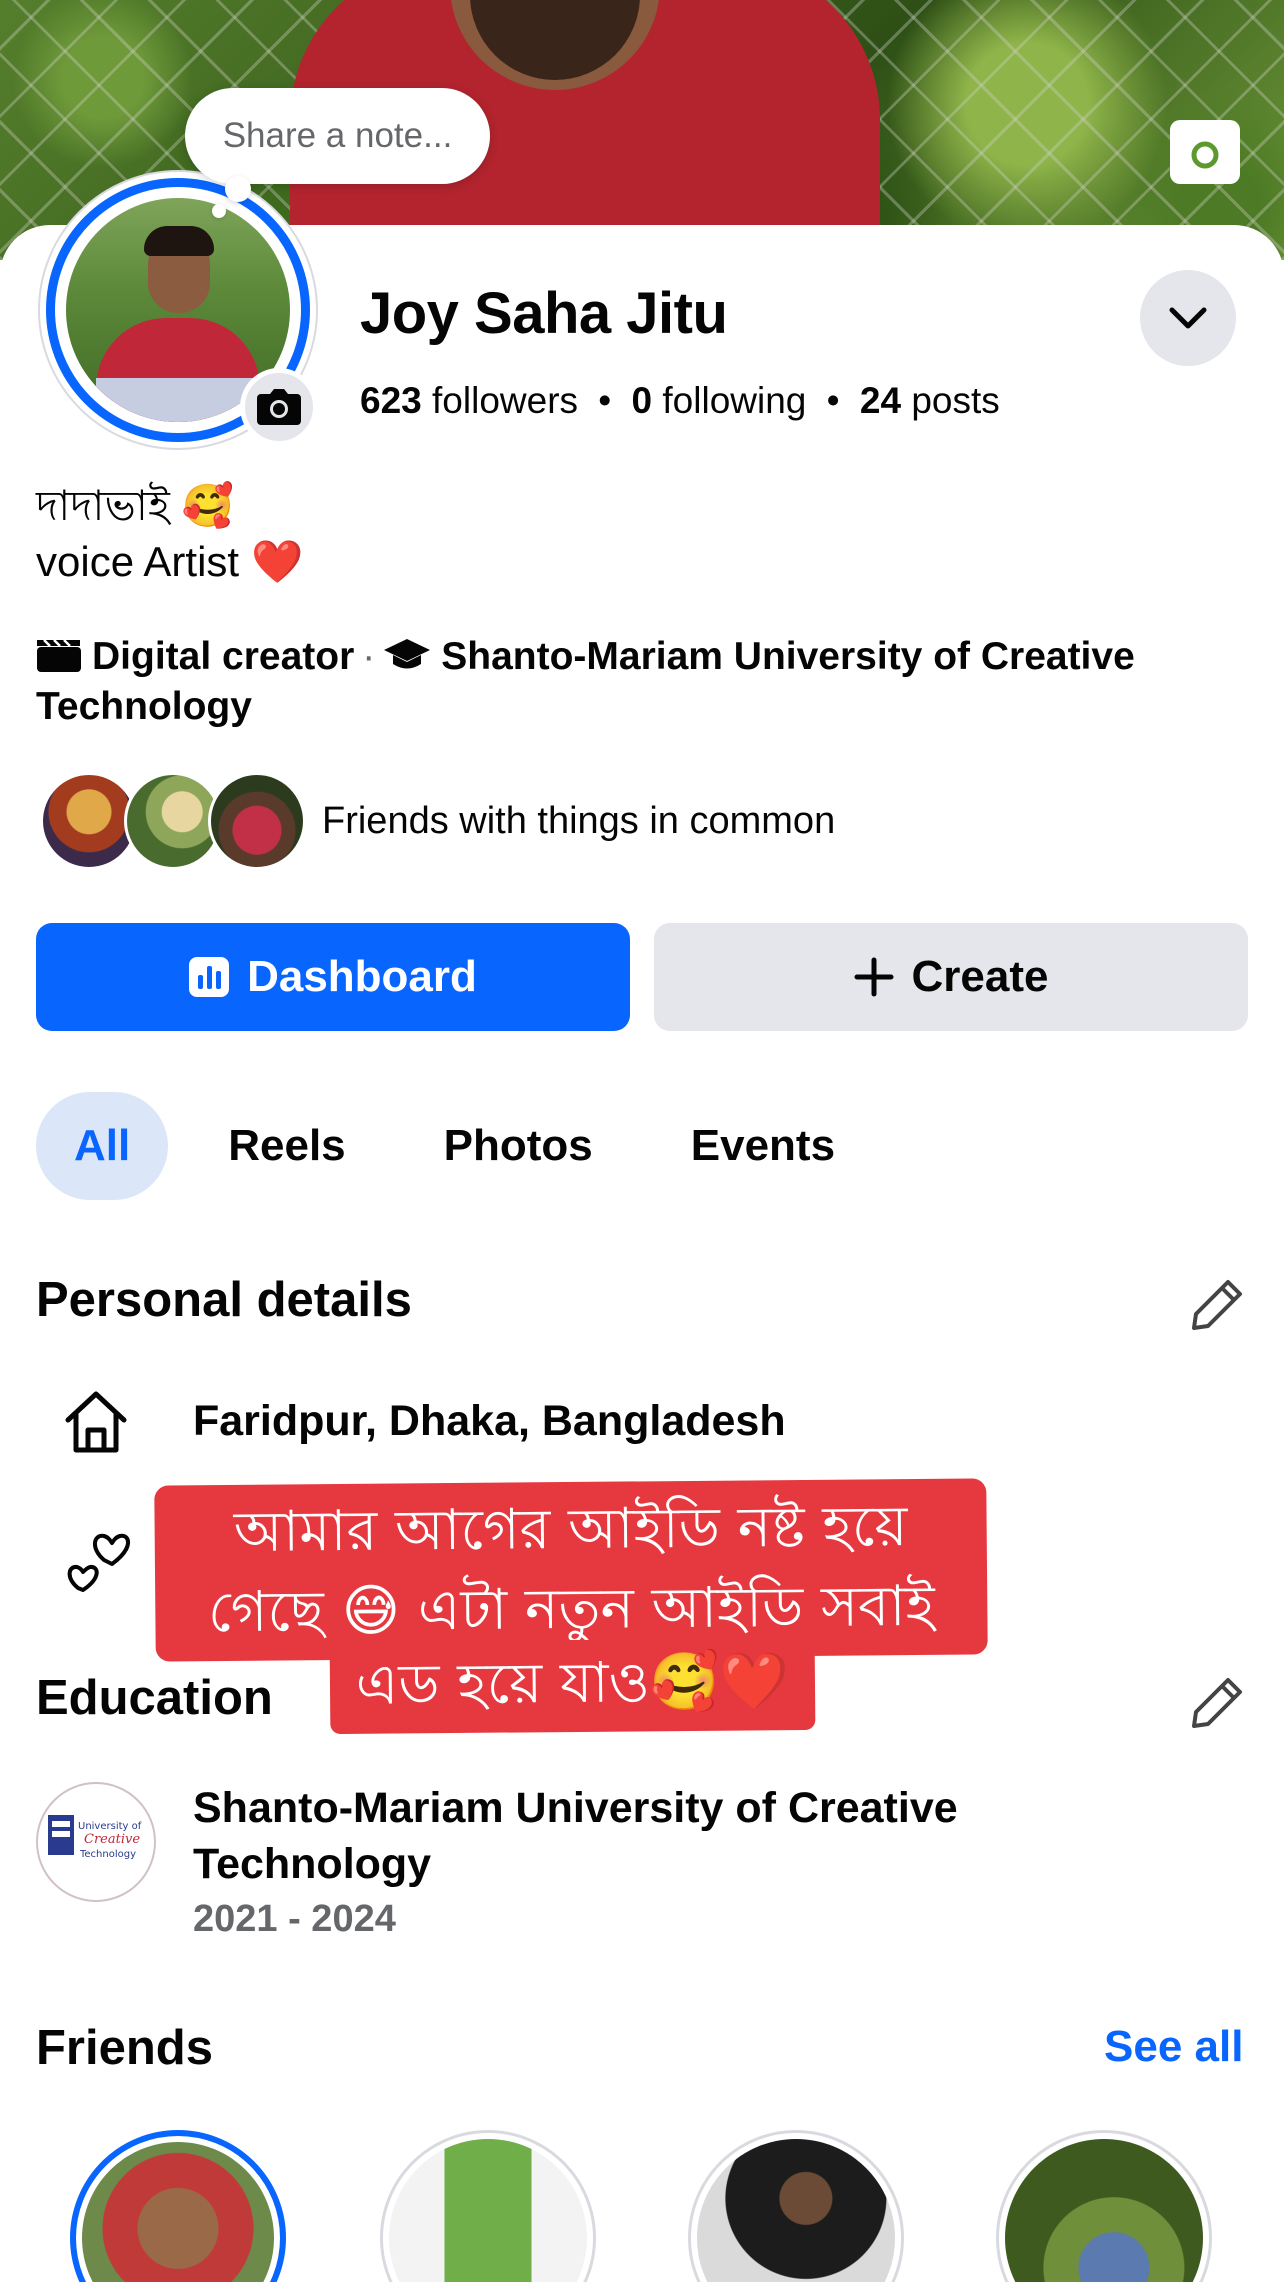 The height and width of the screenshot is (2282, 1284). I want to click on sticker-line-3: এড হয়ে যাও🥰❤️, so click(572, 1683).